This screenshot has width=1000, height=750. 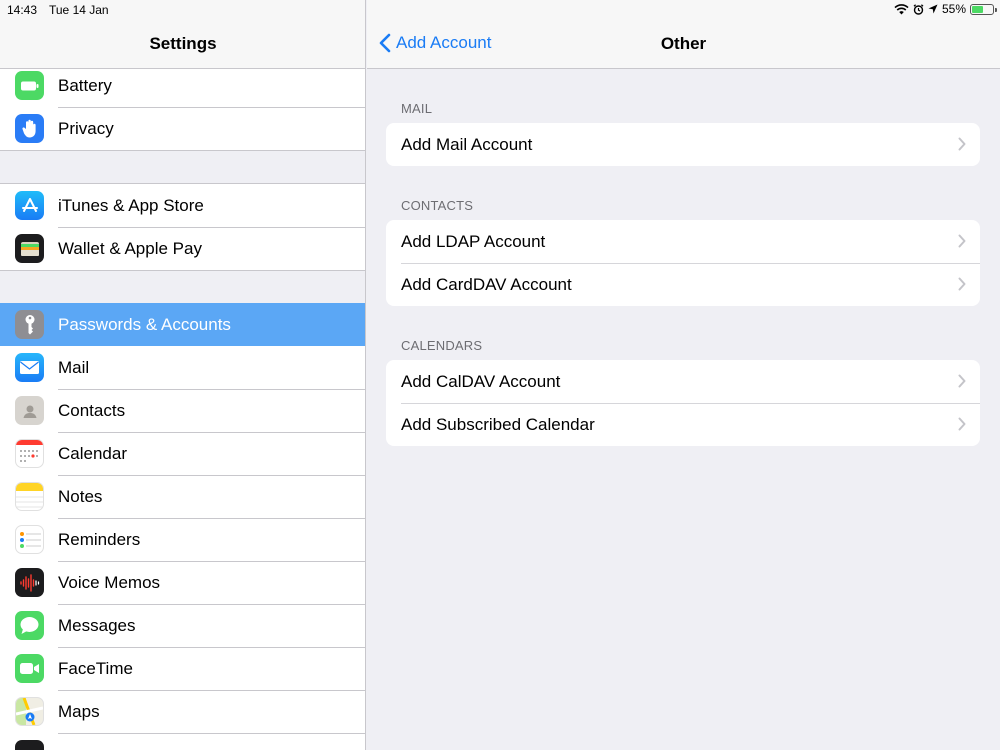 I want to click on sidebar-group: iTunes & App Store Wallet & Apple Pay, so click(x=182, y=227).